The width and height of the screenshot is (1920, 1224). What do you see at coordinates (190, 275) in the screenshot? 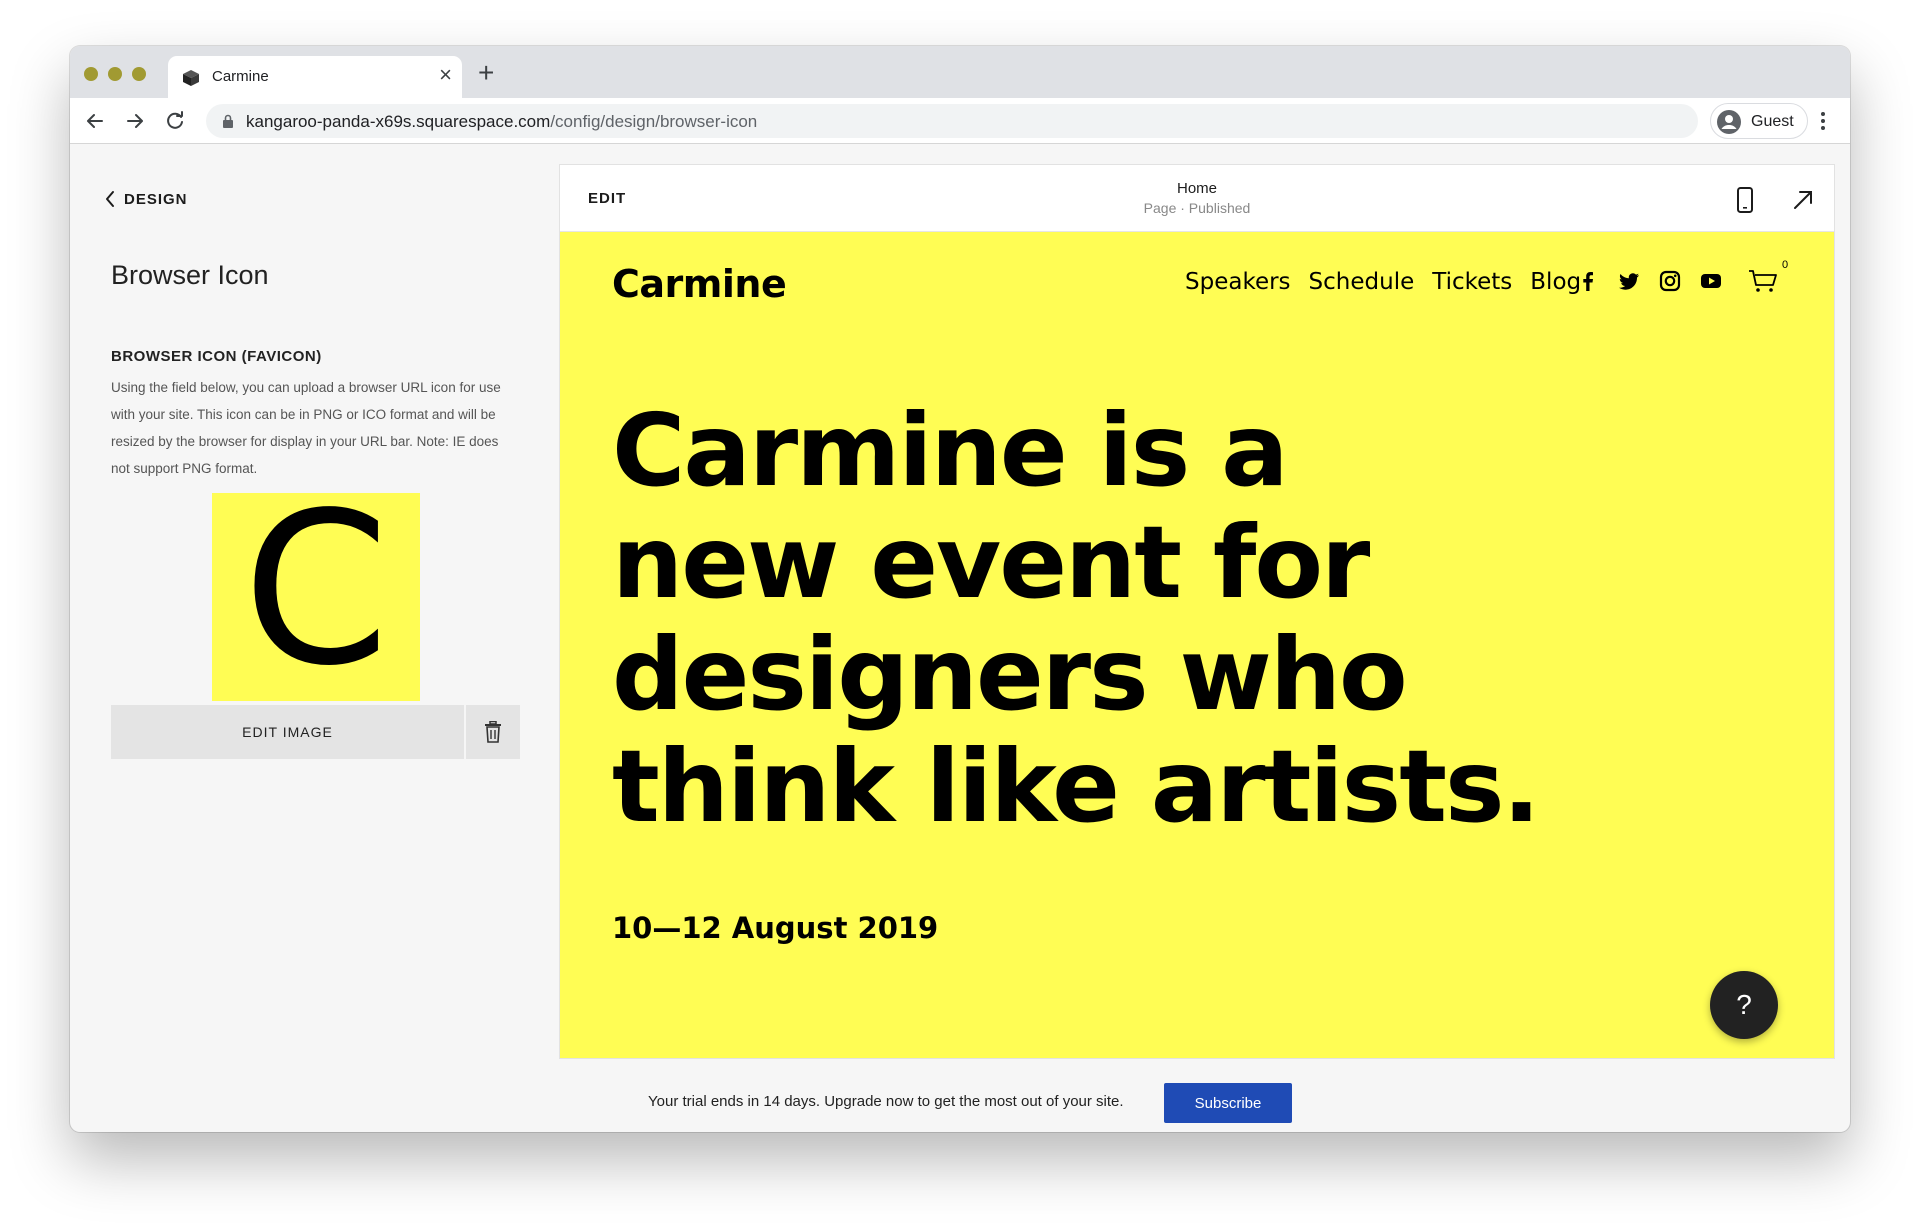
I see `panel-title: Browser Icon` at bounding box center [190, 275].